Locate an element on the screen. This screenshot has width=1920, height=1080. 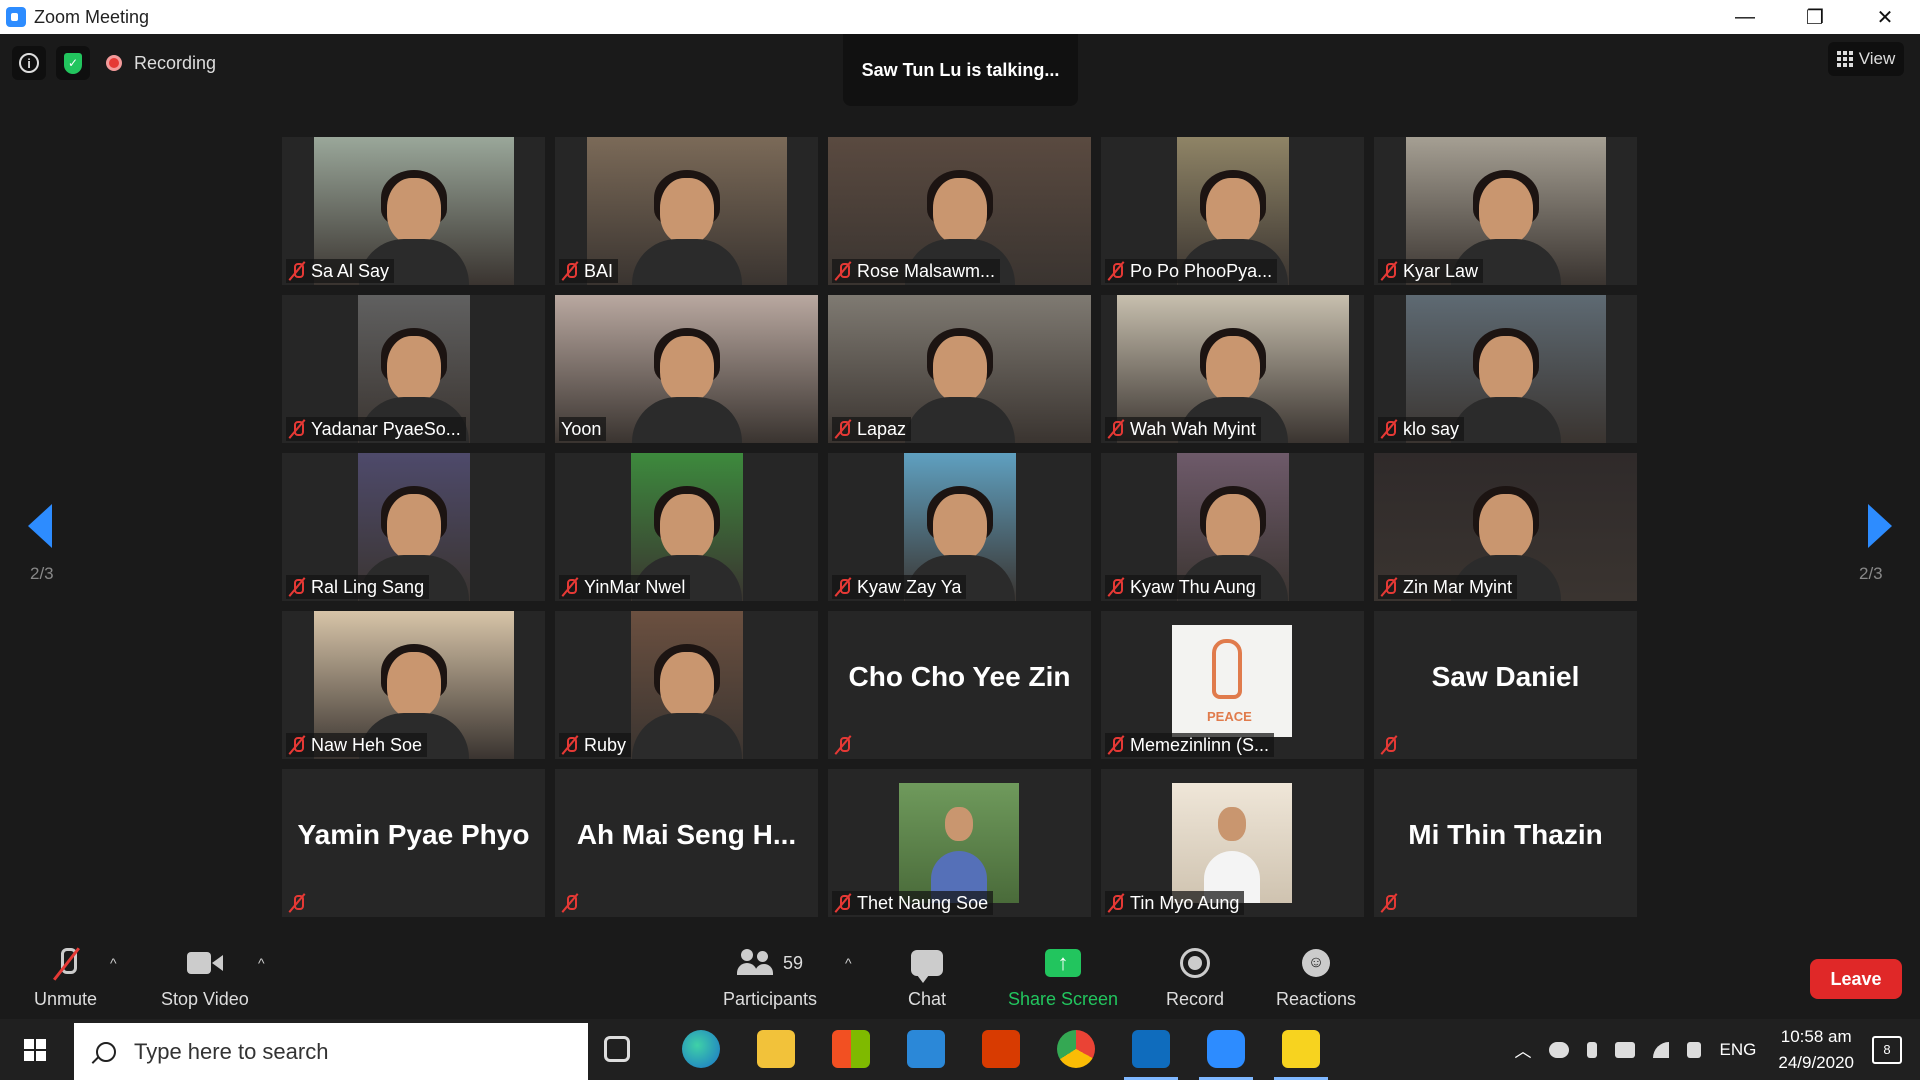
participant-nameplate: Thet Naung Soe is located at coordinates (913, 903).